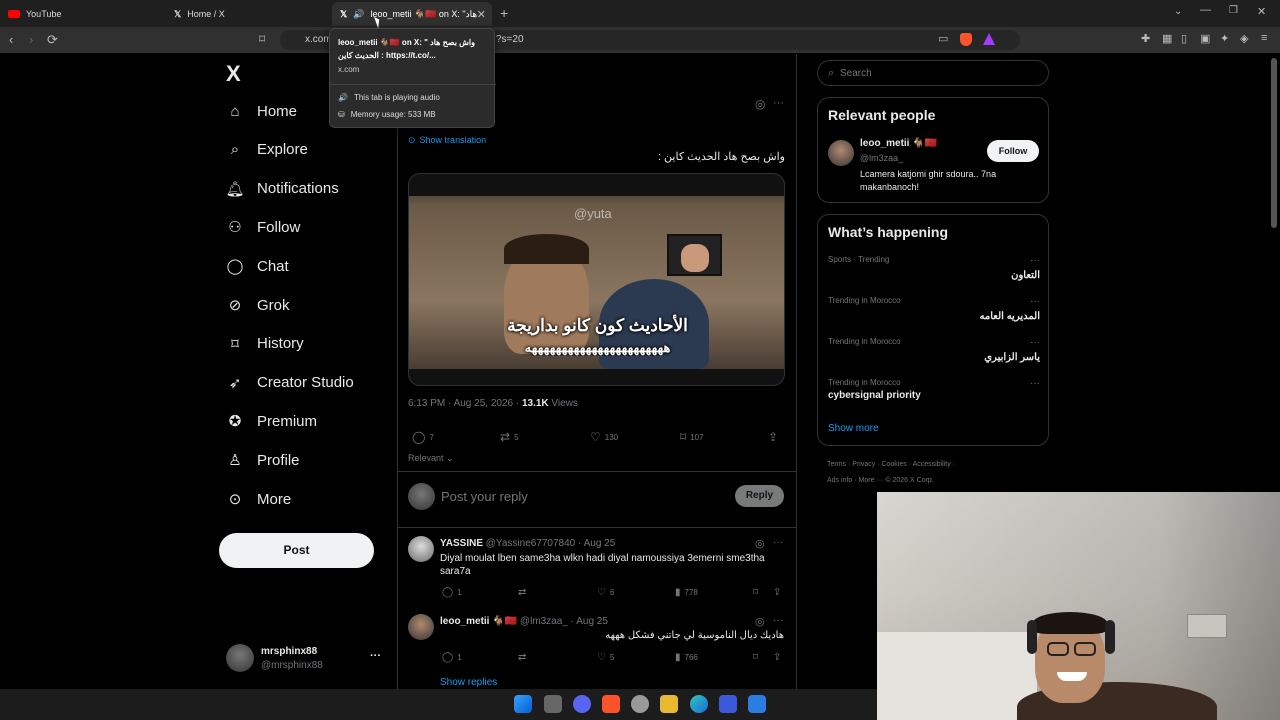 This screenshot has height=720, width=1280. Describe the element at coordinates (1244, 38) in the screenshot. I see `vpn-icon: ◈` at that location.